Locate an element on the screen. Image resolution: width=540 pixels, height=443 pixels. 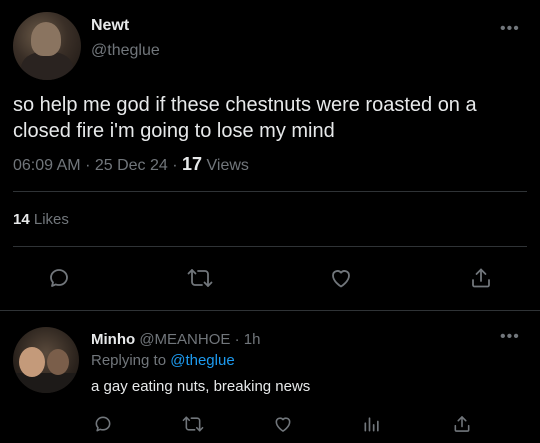
reply-header: Minho @MEANHOE · 1h is located at coordinates (175, 339).